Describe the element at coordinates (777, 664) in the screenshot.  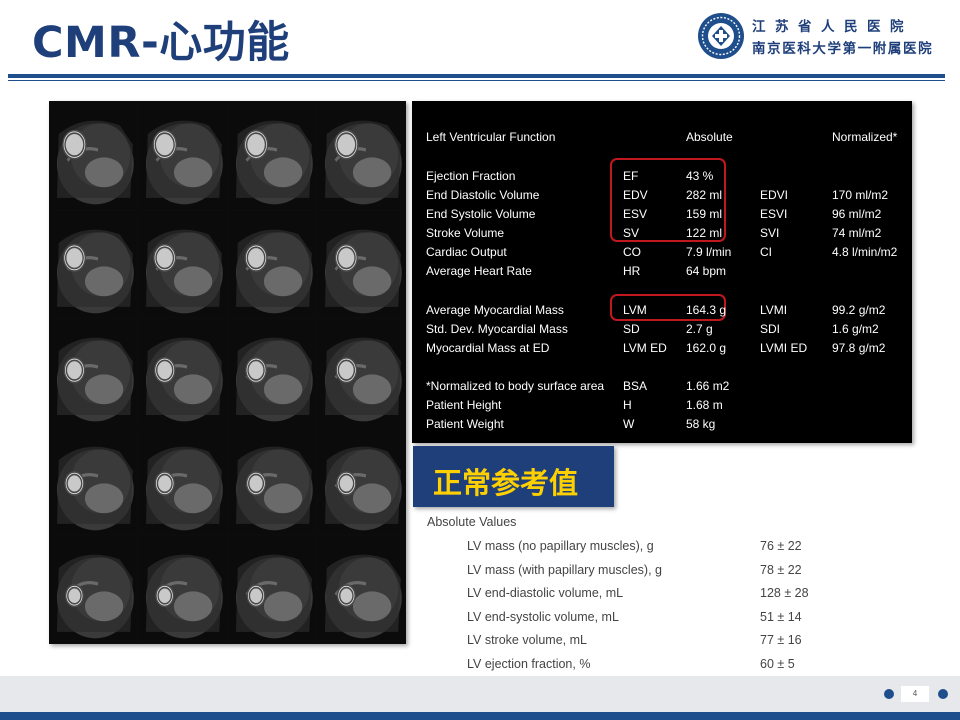
I see `reference-value: 60 ± 5` at that location.